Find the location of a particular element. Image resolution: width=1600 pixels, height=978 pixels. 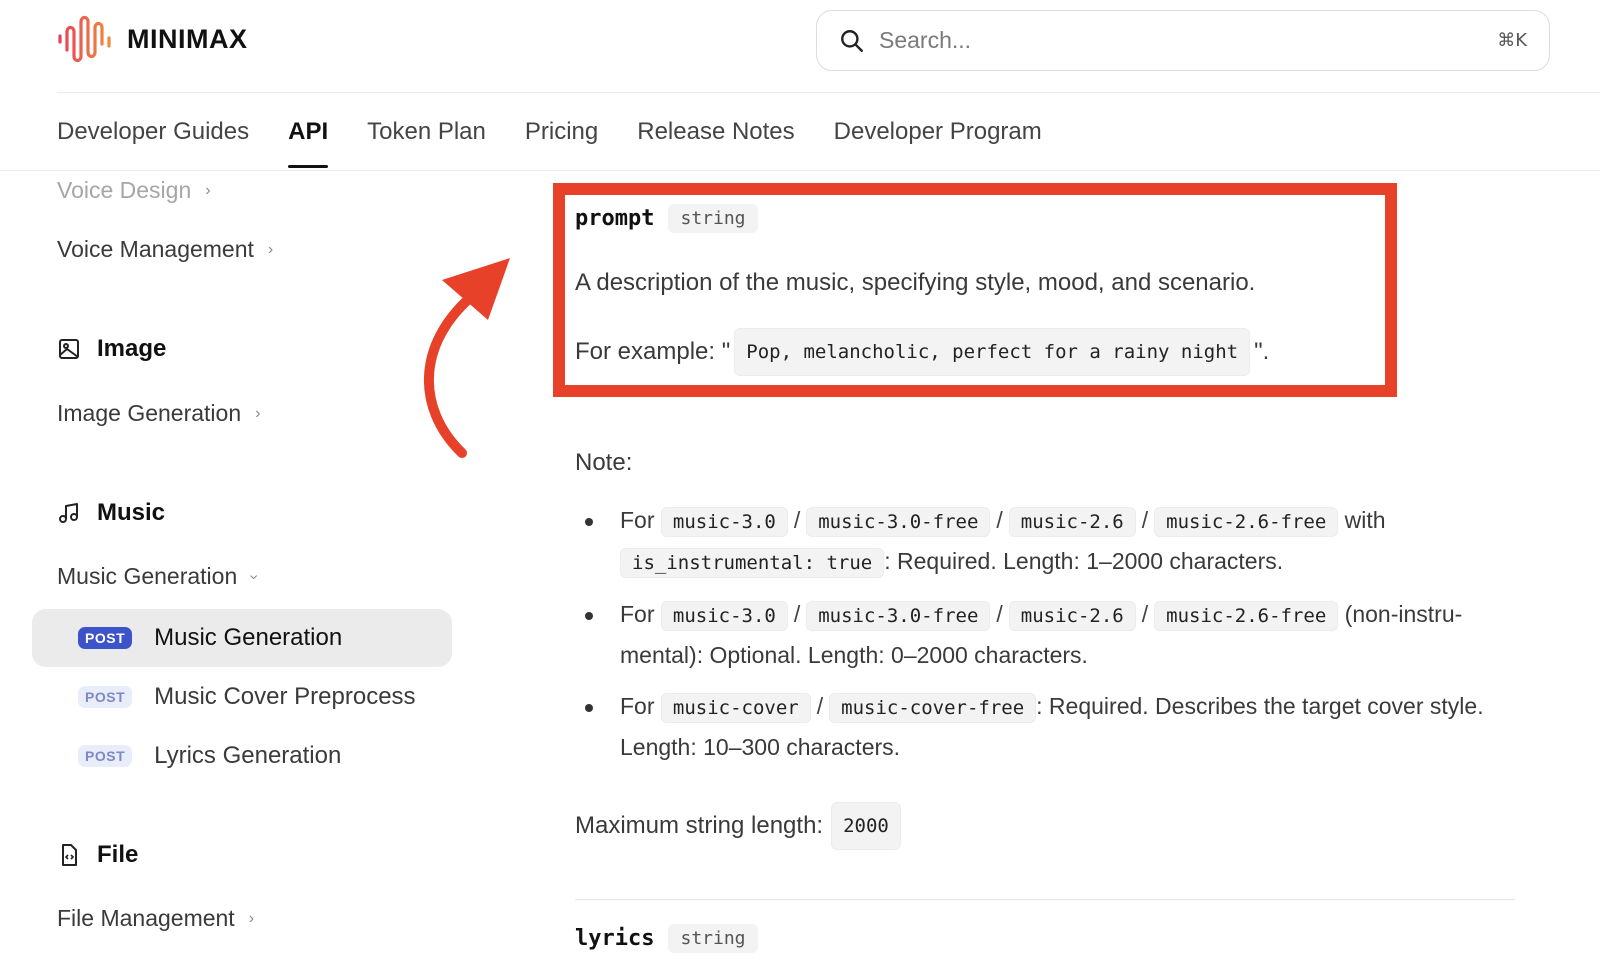

music-note-icon is located at coordinates (68, 513).